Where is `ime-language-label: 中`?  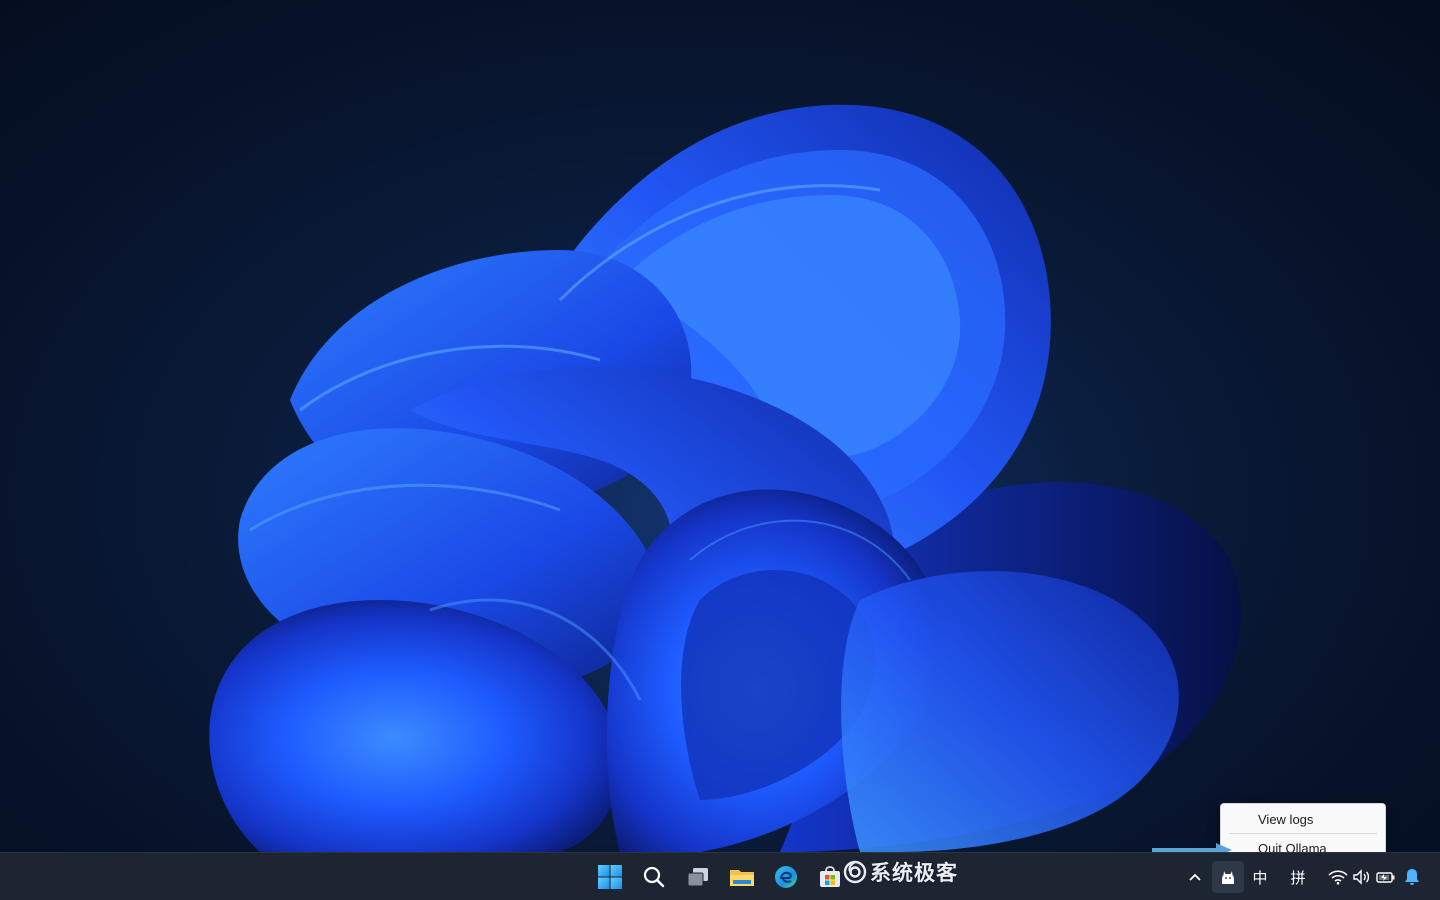 ime-language-label: 中 is located at coordinates (1260, 877).